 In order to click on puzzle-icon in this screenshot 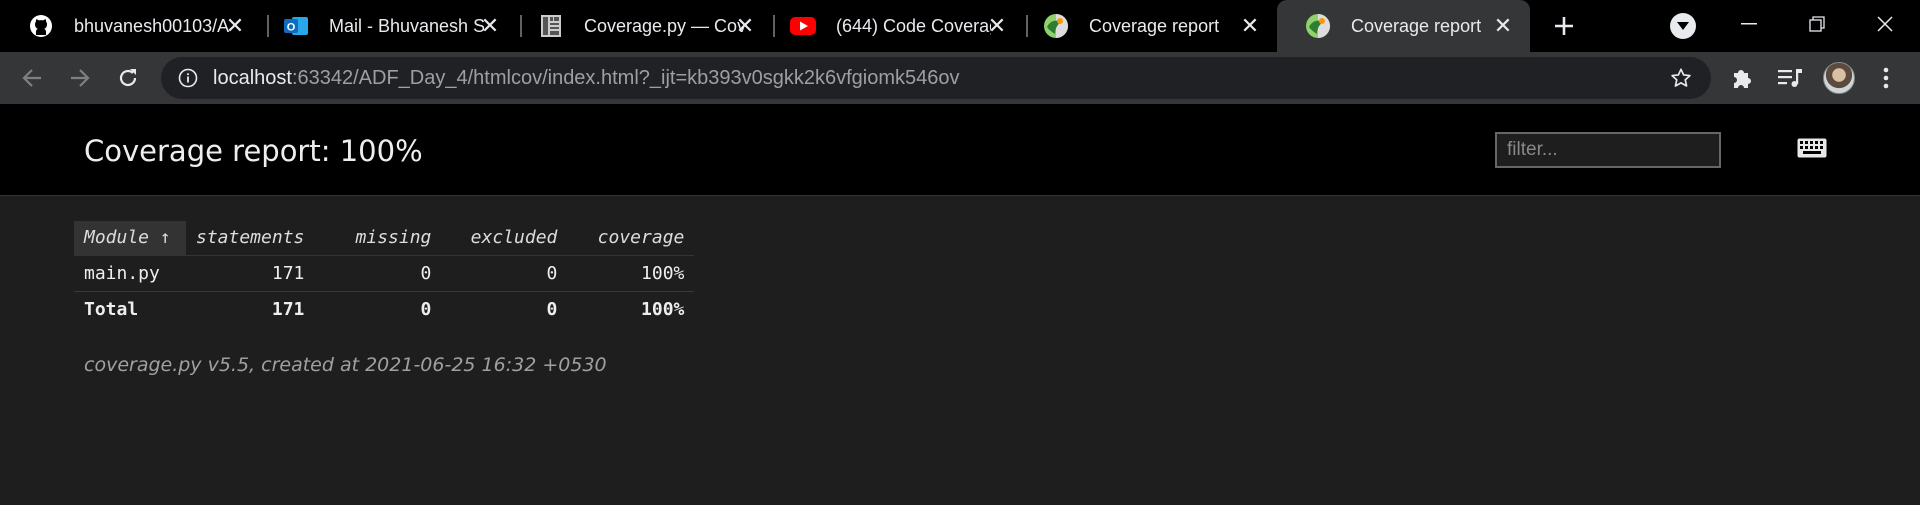, I will do `click(1742, 79)`.